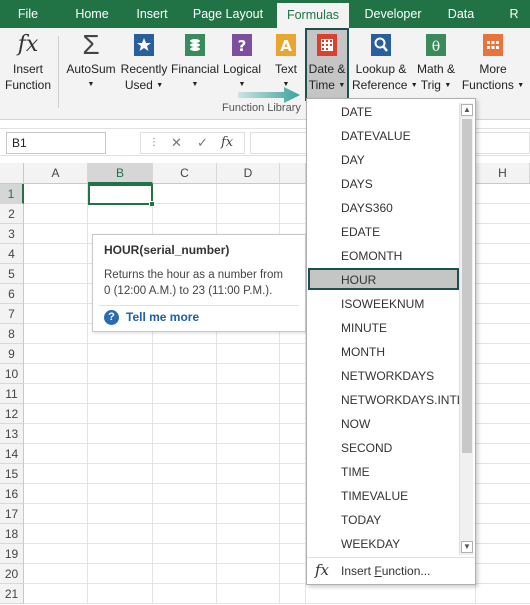 The width and height of the screenshot is (530, 605). Describe the element at coordinates (382, 304) in the screenshot. I see `dropdown-item-isoweeknum: ISOWEEKNUM` at that location.